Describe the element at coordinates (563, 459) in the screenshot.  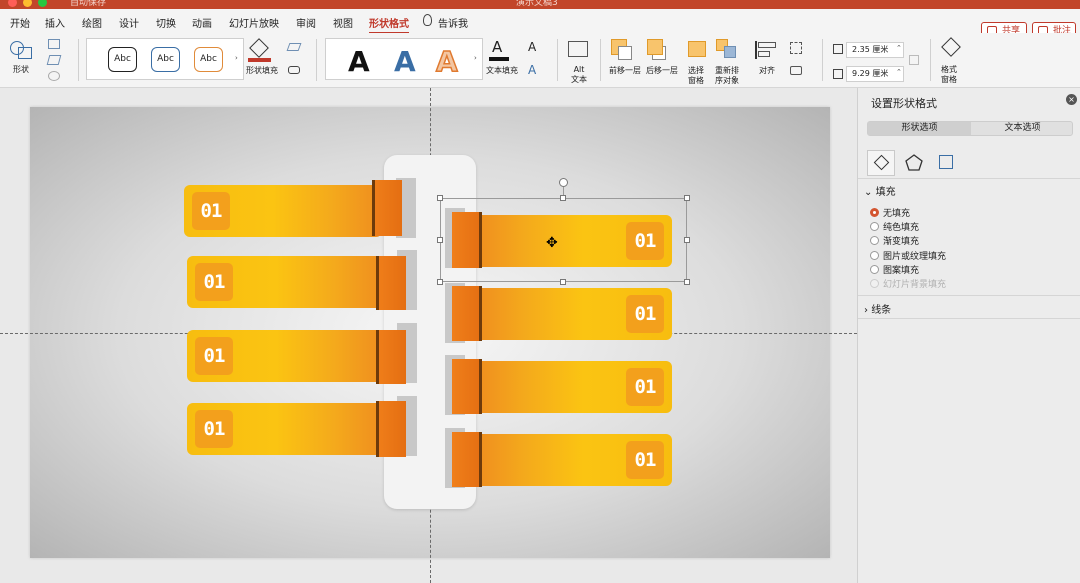
I see `ribbon-item-right-4: 01` at that location.